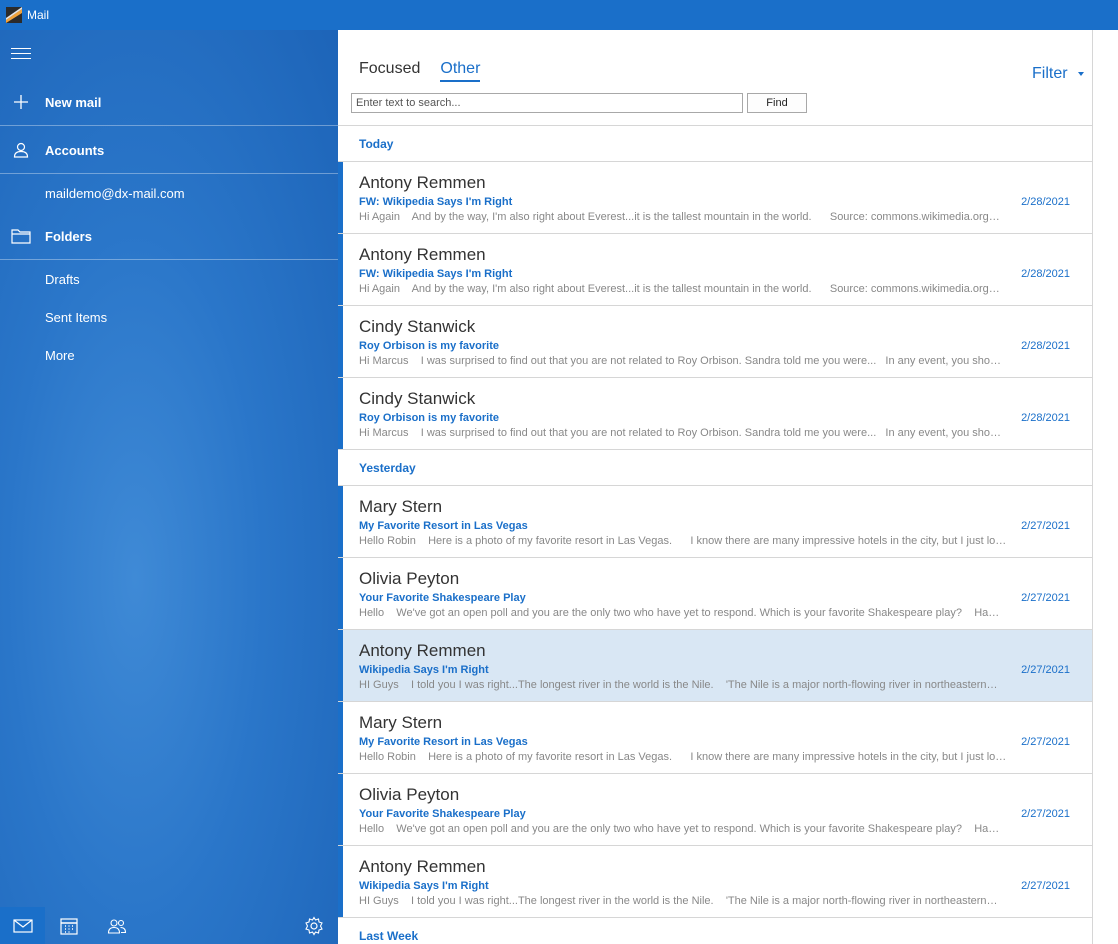 Image resolution: width=1118 pixels, height=944 pixels. I want to click on folders-label: Folders, so click(68, 236).